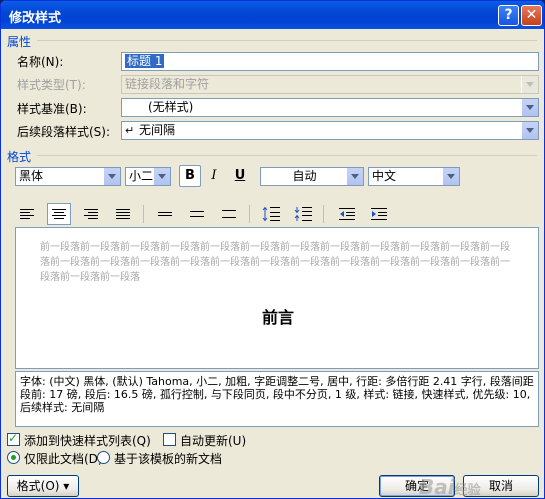 Image resolution: width=545 pixels, height=499 pixels. What do you see at coordinates (304, 176) in the screenshot?
I see `font-color-value: 自动` at bounding box center [304, 176].